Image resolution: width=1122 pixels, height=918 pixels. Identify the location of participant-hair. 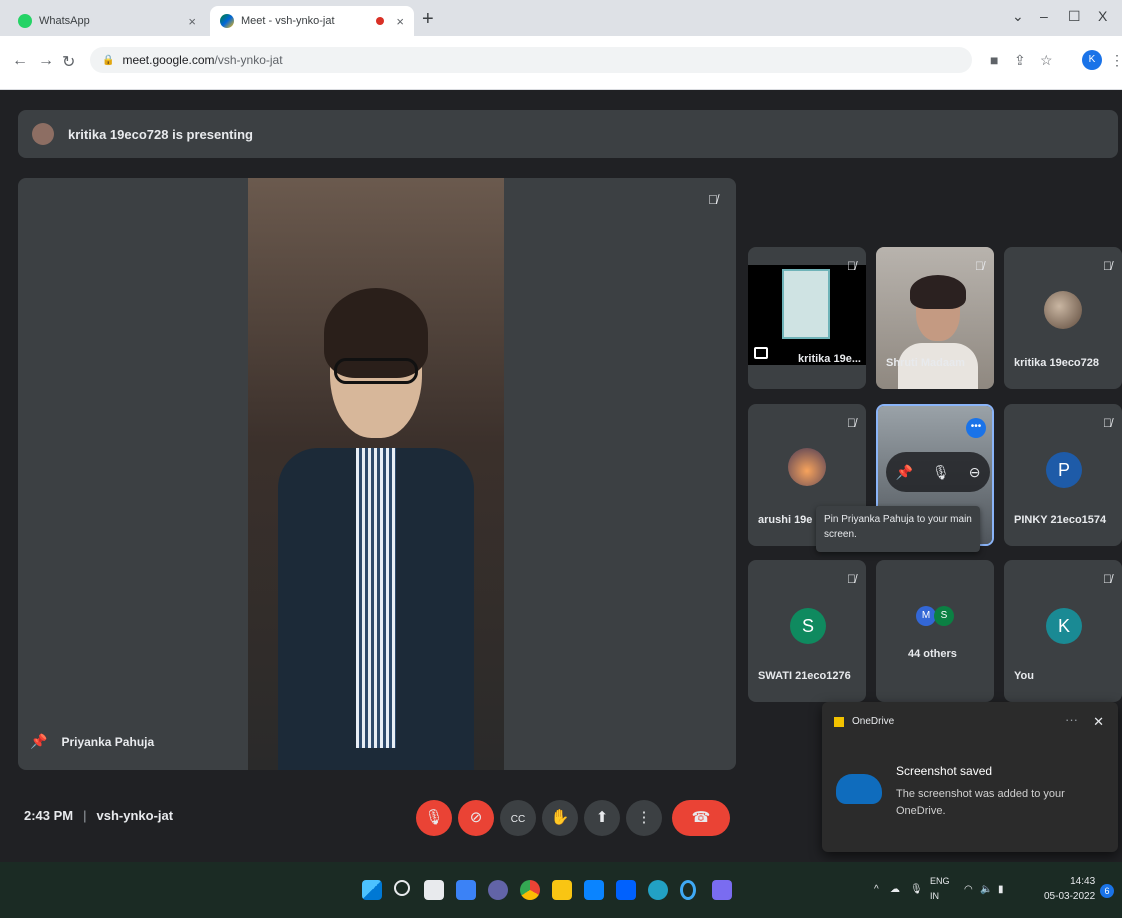
(938, 292).